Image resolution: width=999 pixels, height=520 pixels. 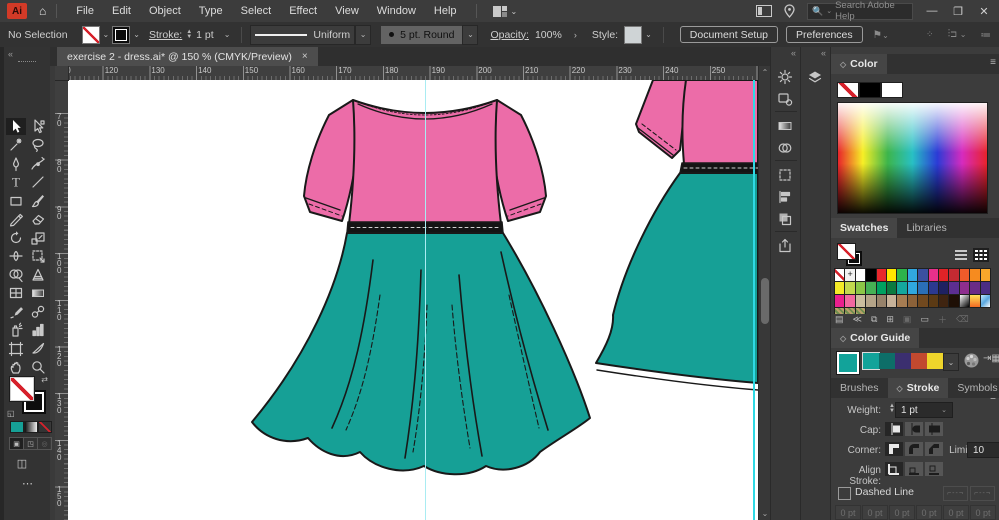 What do you see at coordinates (786, 176) in the screenshot?
I see `transform-icon` at bounding box center [786, 176].